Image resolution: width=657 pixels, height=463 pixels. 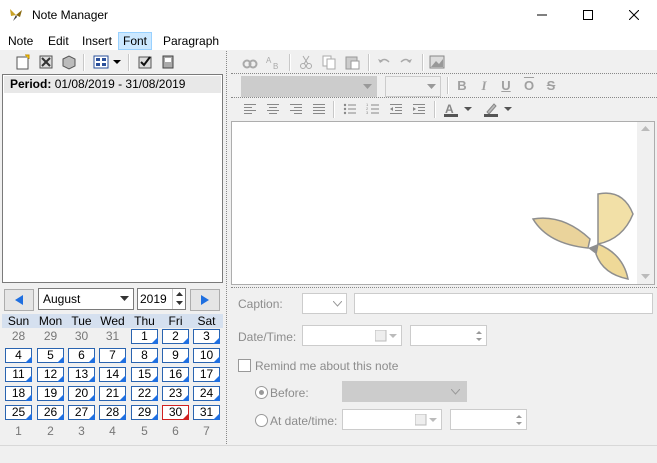 What do you see at coordinates (324, 303) in the screenshot?
I see `caption-type-combo` at bounding box center [324, 303].